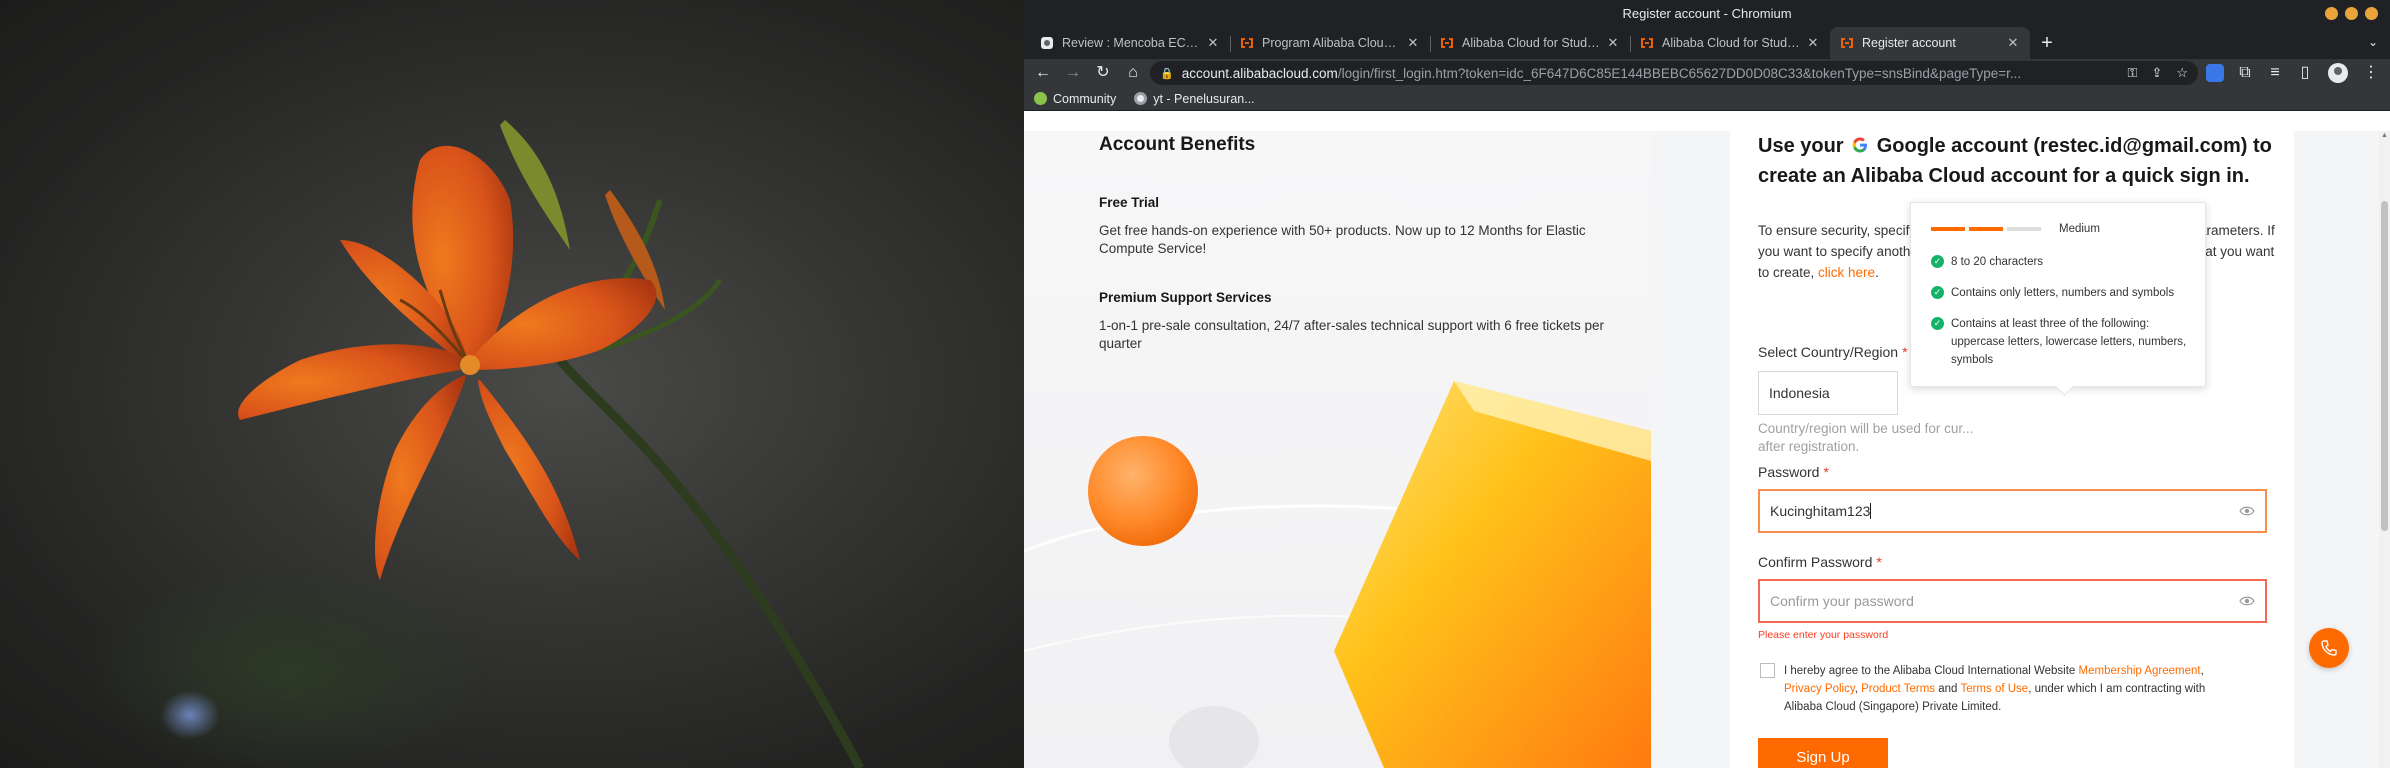  I want to click on confirm-password-input: Confirm your password, so click(2012, 601).